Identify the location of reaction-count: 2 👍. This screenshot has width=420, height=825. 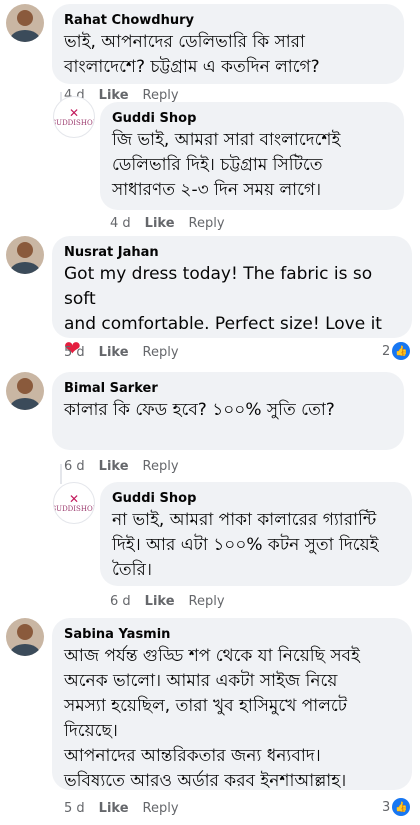
(396, 351).